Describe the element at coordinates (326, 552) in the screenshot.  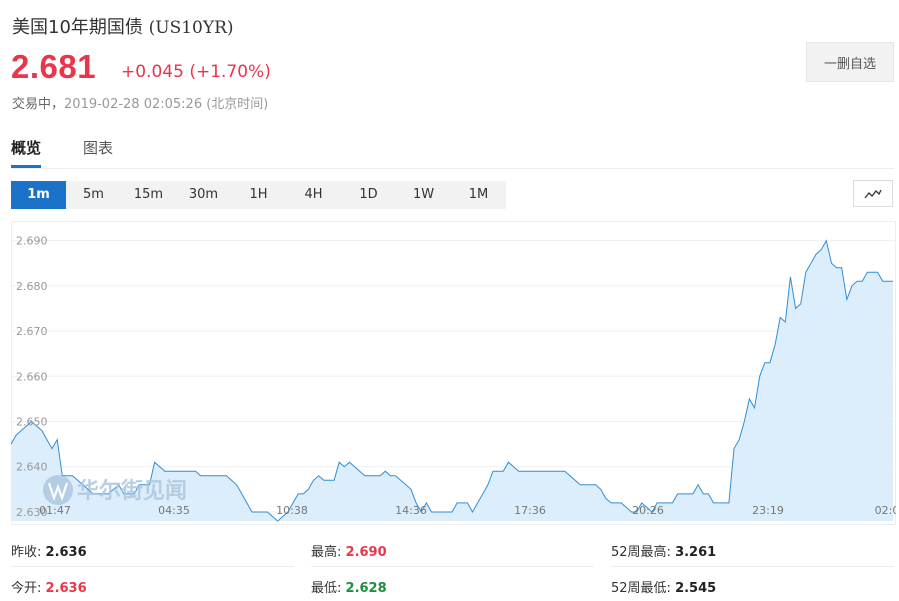
I see `stat-label: 最高:` at that location.